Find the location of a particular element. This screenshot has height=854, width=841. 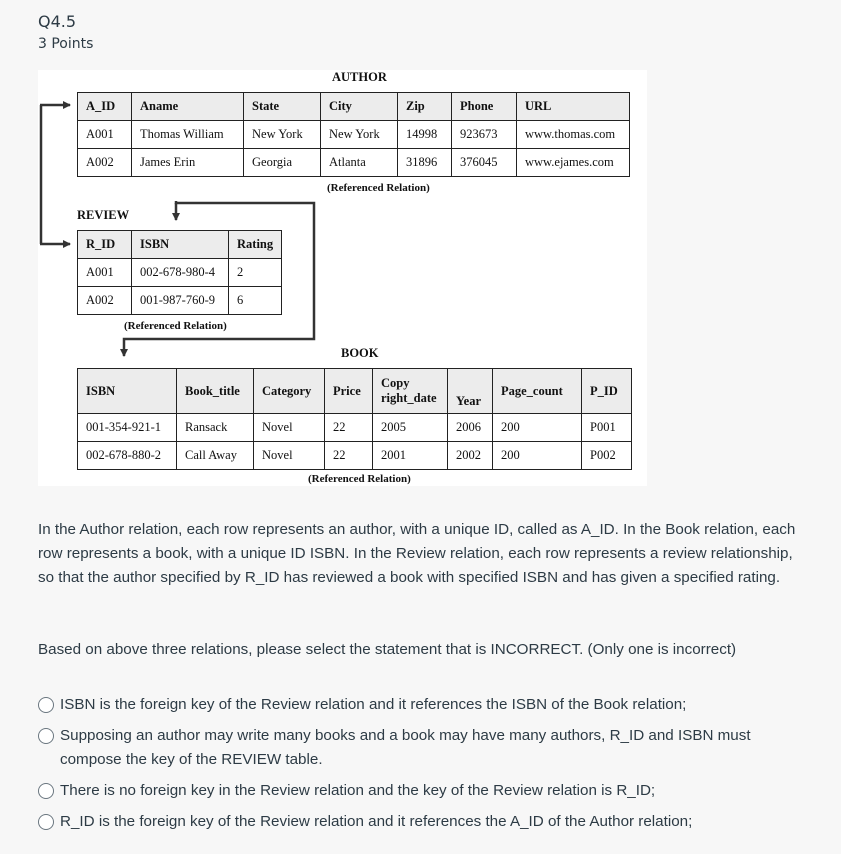

table-cell: 002-678-980-4 is located at coordinates (180, 272).